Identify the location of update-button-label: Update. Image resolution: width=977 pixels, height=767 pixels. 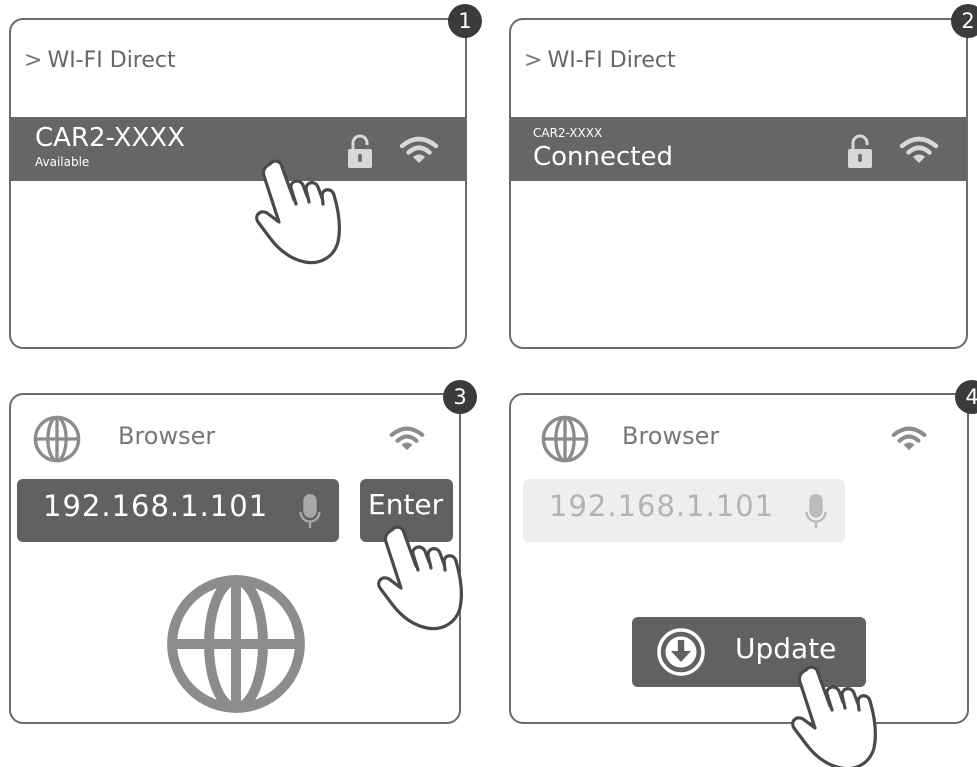
(786, 648).